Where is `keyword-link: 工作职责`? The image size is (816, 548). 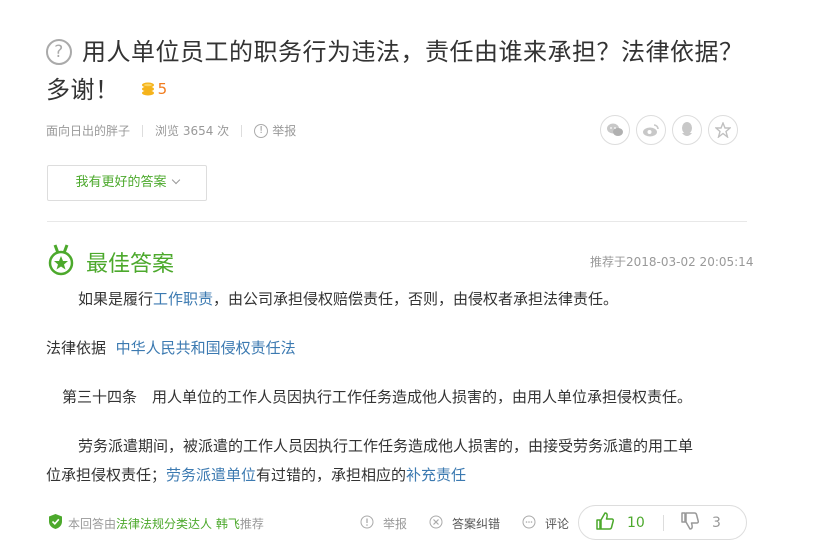
keyword-link: 工作职责 is located at coordinates (183, 299).